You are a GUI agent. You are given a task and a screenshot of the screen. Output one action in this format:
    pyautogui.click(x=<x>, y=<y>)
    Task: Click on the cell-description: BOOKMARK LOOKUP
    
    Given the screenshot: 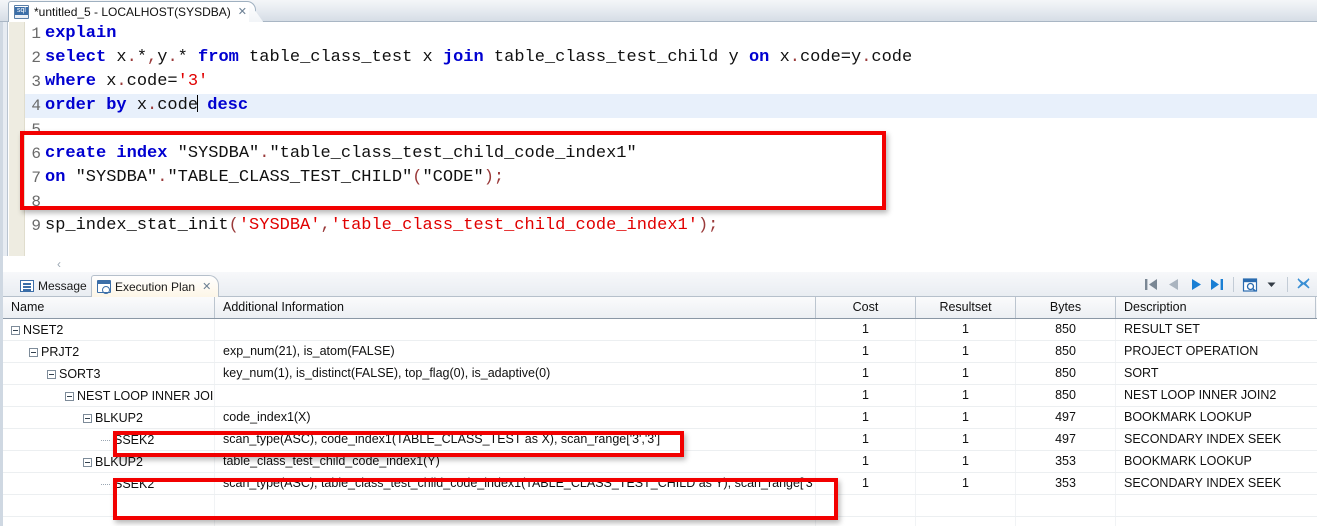 What is the action you would take?
    pyautogui.click(x=1188, y=417)
    